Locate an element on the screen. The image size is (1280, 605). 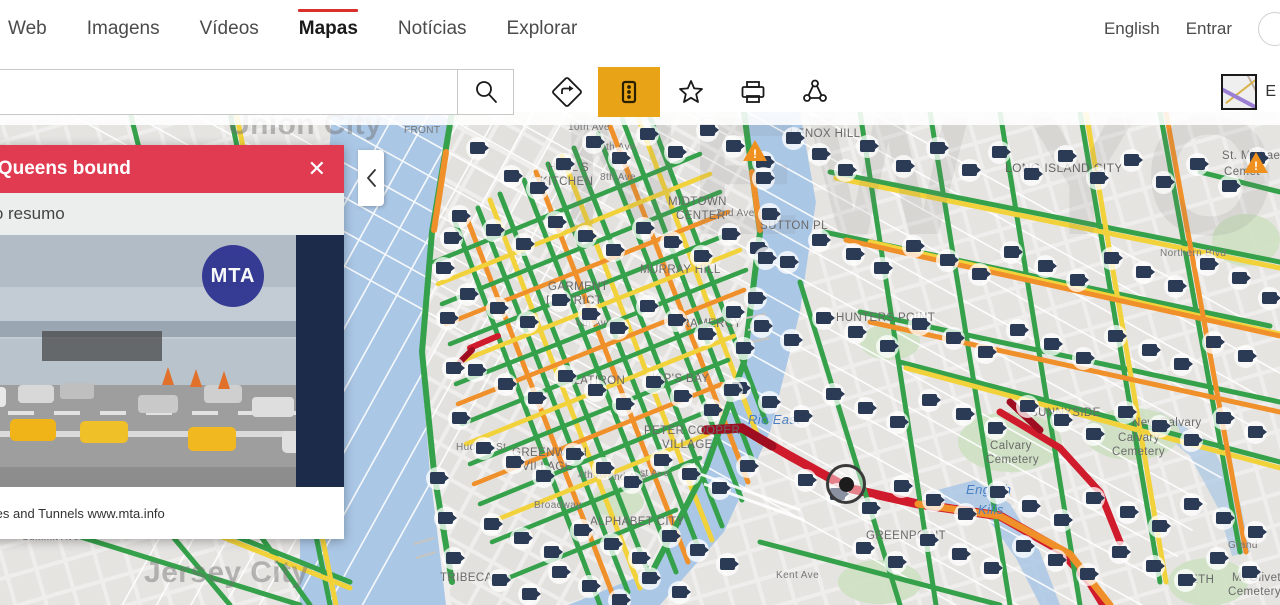
search-box is located at coordinates (257, 92).